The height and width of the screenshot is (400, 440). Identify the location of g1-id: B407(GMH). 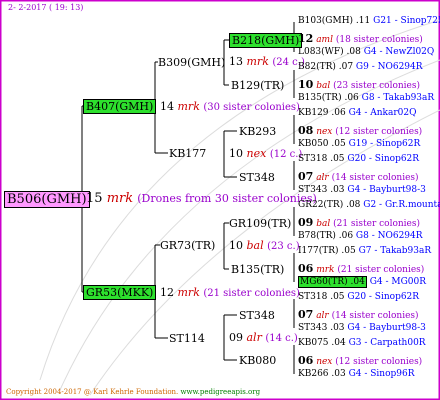
(120, 106).